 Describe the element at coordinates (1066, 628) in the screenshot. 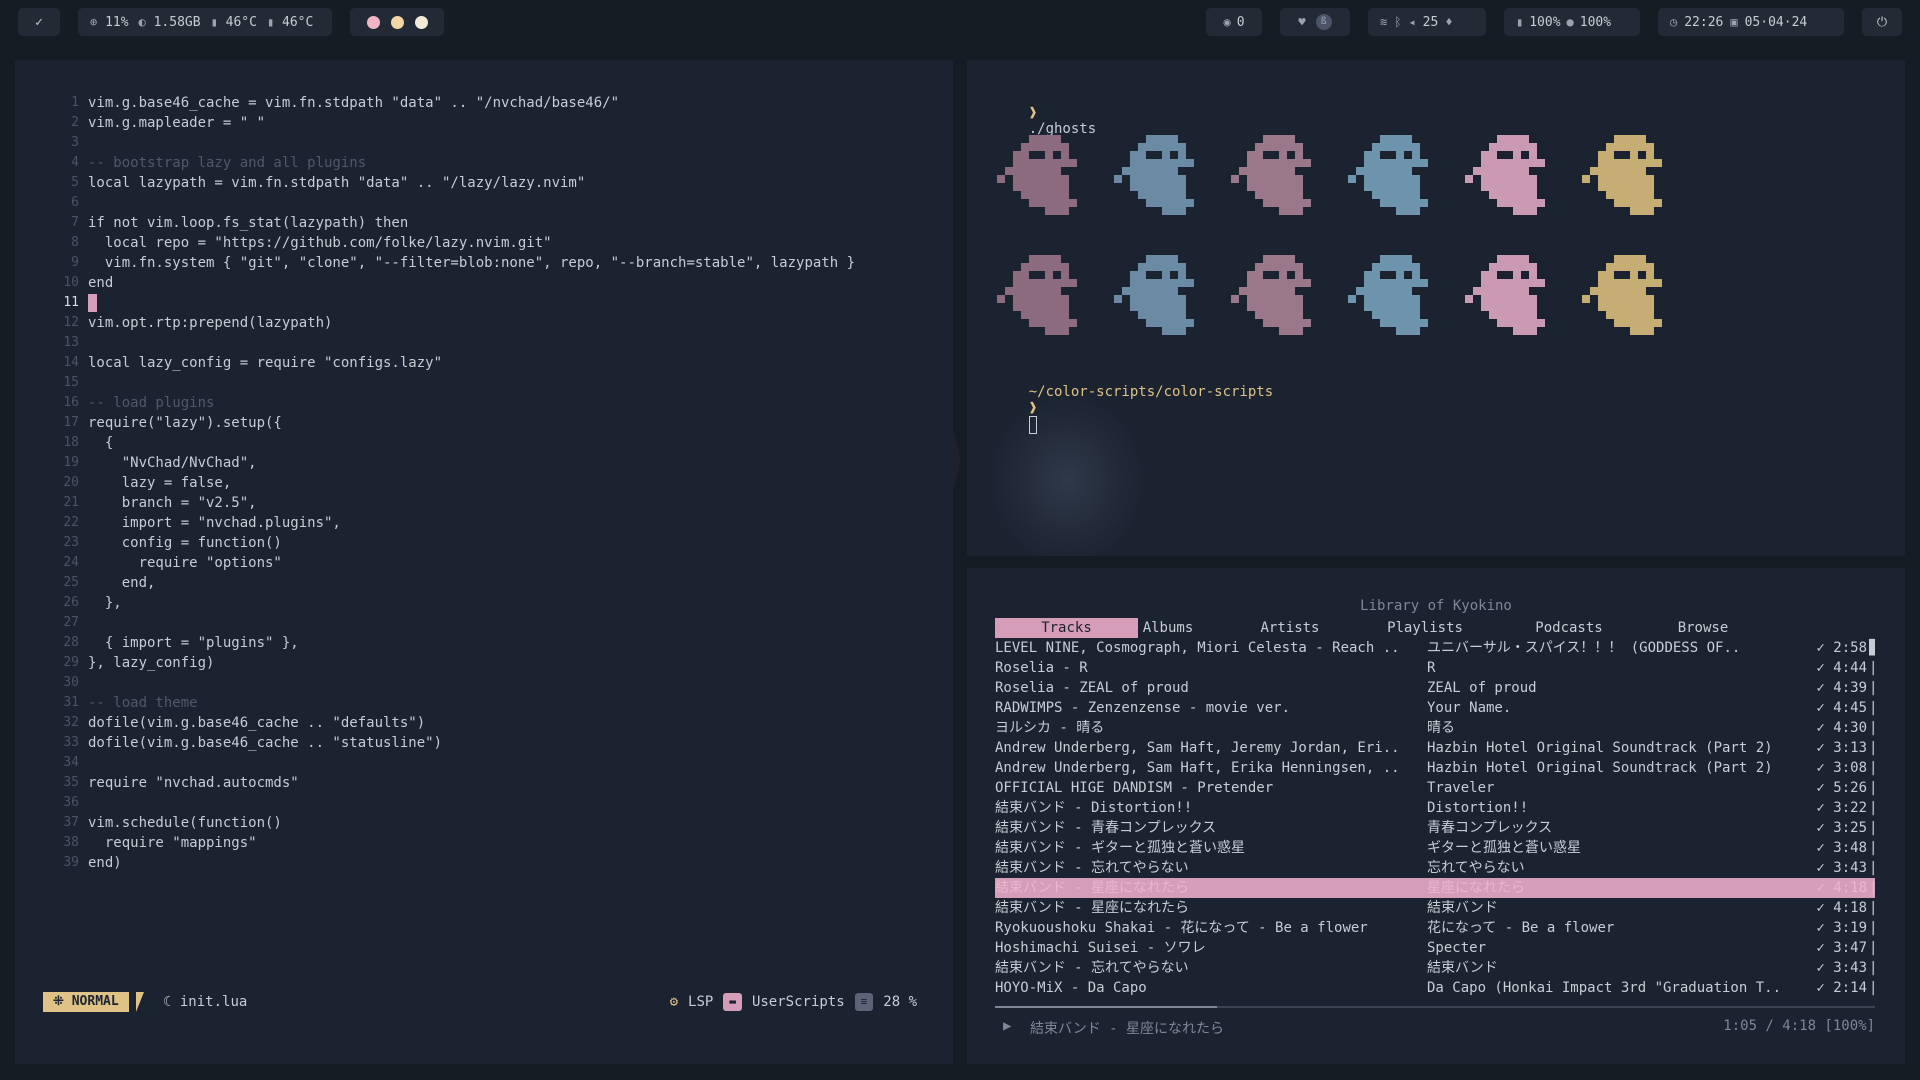

I see `tab-tracks: Tracks` at that location.